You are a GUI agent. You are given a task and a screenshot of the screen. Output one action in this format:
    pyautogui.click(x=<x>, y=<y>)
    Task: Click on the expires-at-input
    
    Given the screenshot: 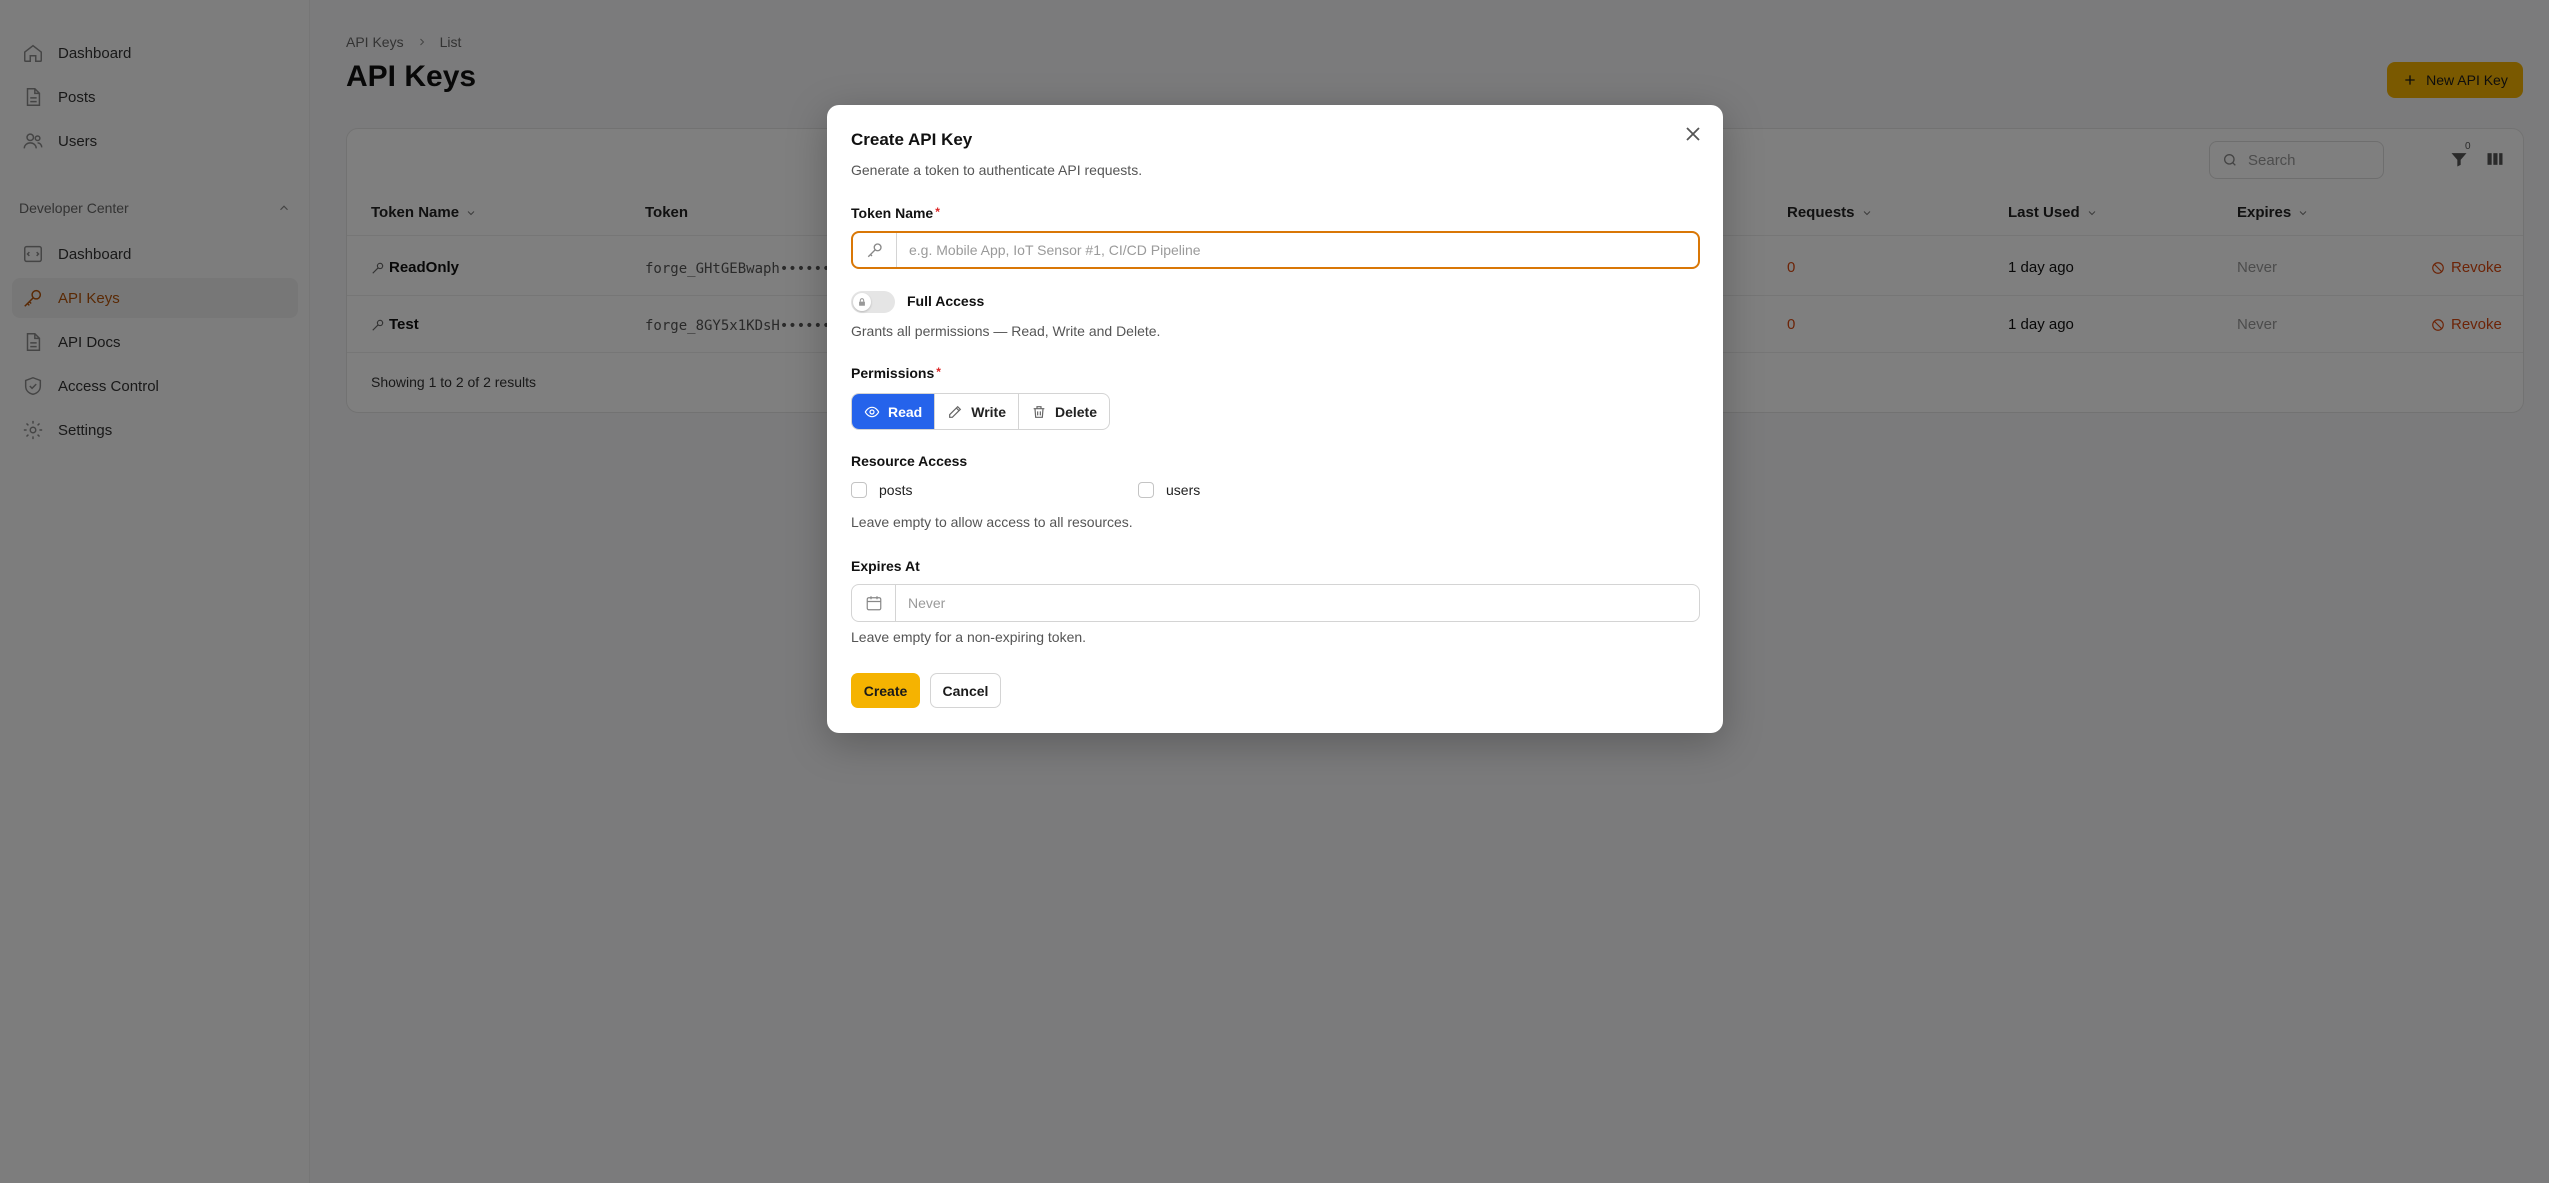 What is the action you would take?
    pyautogui.click(x=1288, y=603)
    